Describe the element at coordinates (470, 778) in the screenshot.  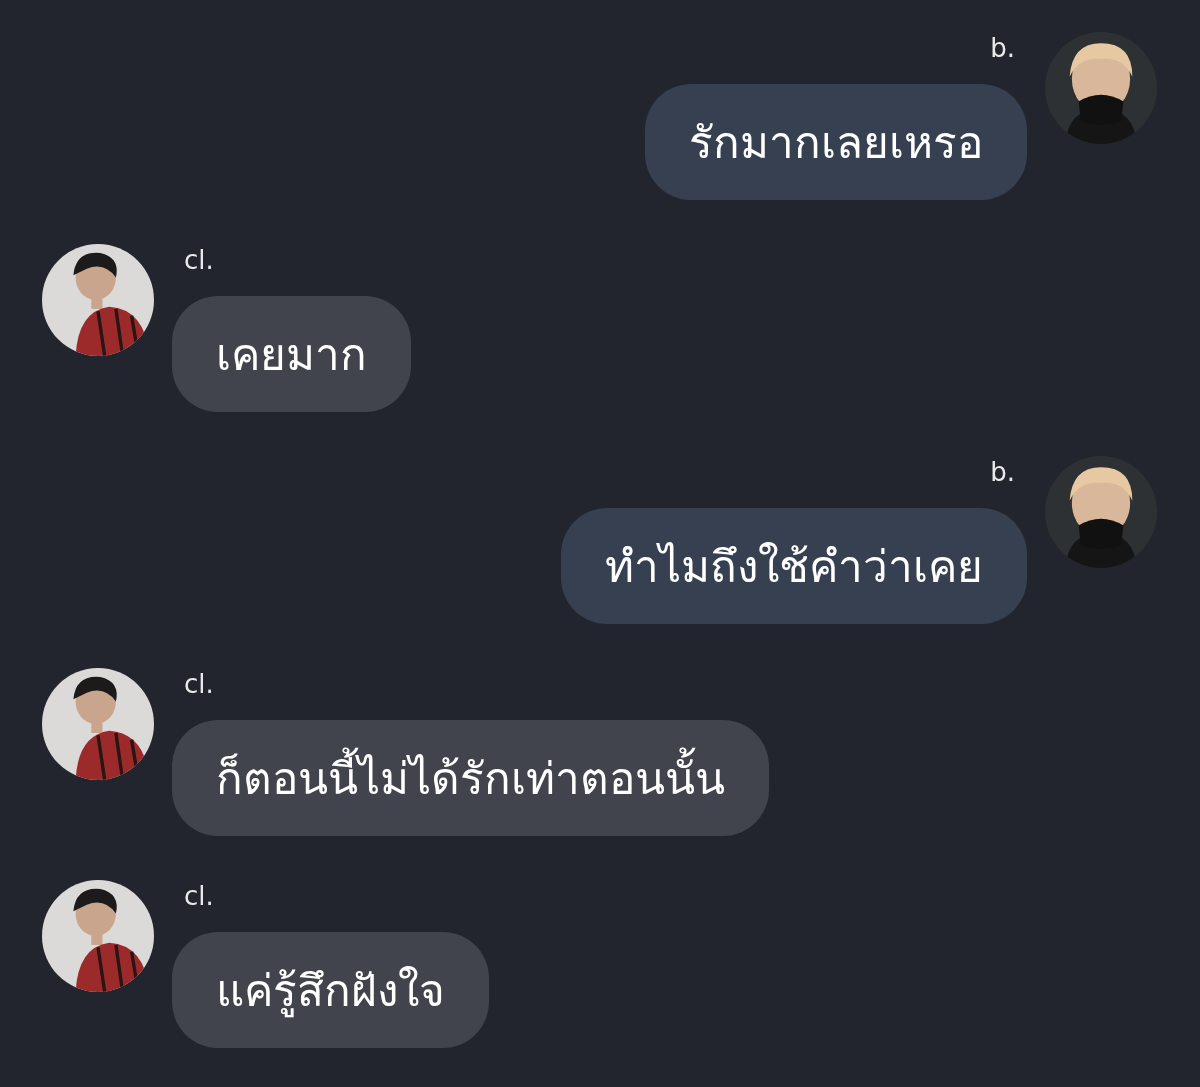
I see `message-bubble: ก็ตอนนี้ไม่ได้รักเท่าตอนนั้น` at that location.